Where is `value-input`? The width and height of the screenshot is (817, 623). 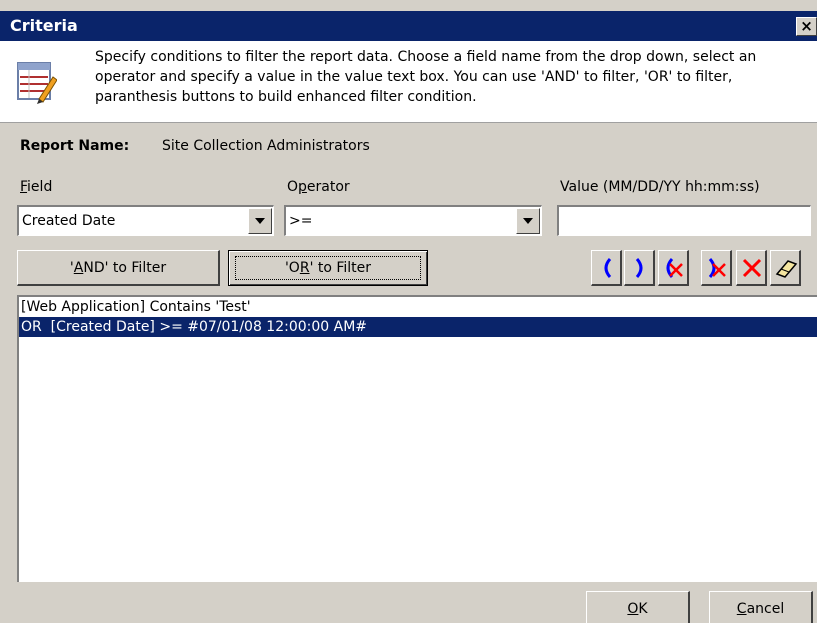
value-input is located at coordinates (684, 220).